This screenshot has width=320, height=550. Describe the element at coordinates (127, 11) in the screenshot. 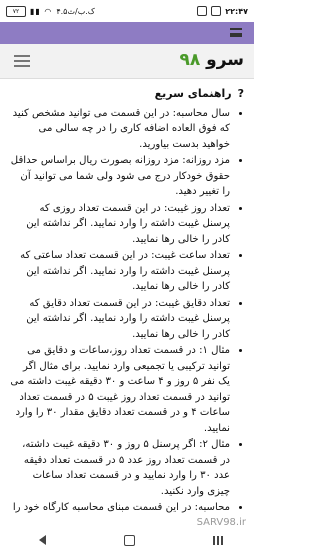

I see `status-bar: ۷۲ ▮▮ ◠ ۴.۵ک.ب/ث ۲۲:۴۷` at that location.